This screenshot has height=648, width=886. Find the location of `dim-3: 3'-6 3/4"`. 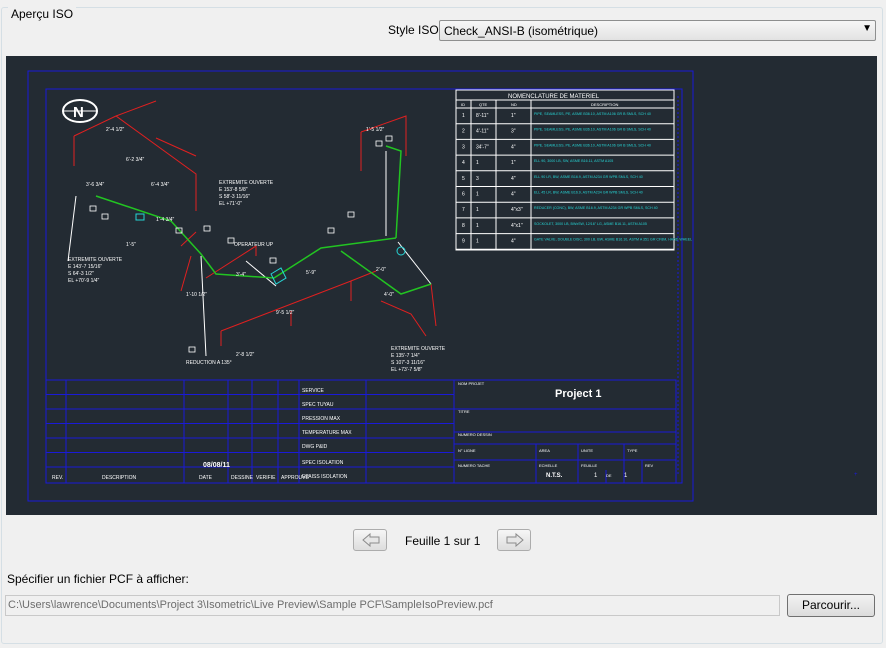

dim-3: 3'-6 3/4" is located at coordinates (95, 185).